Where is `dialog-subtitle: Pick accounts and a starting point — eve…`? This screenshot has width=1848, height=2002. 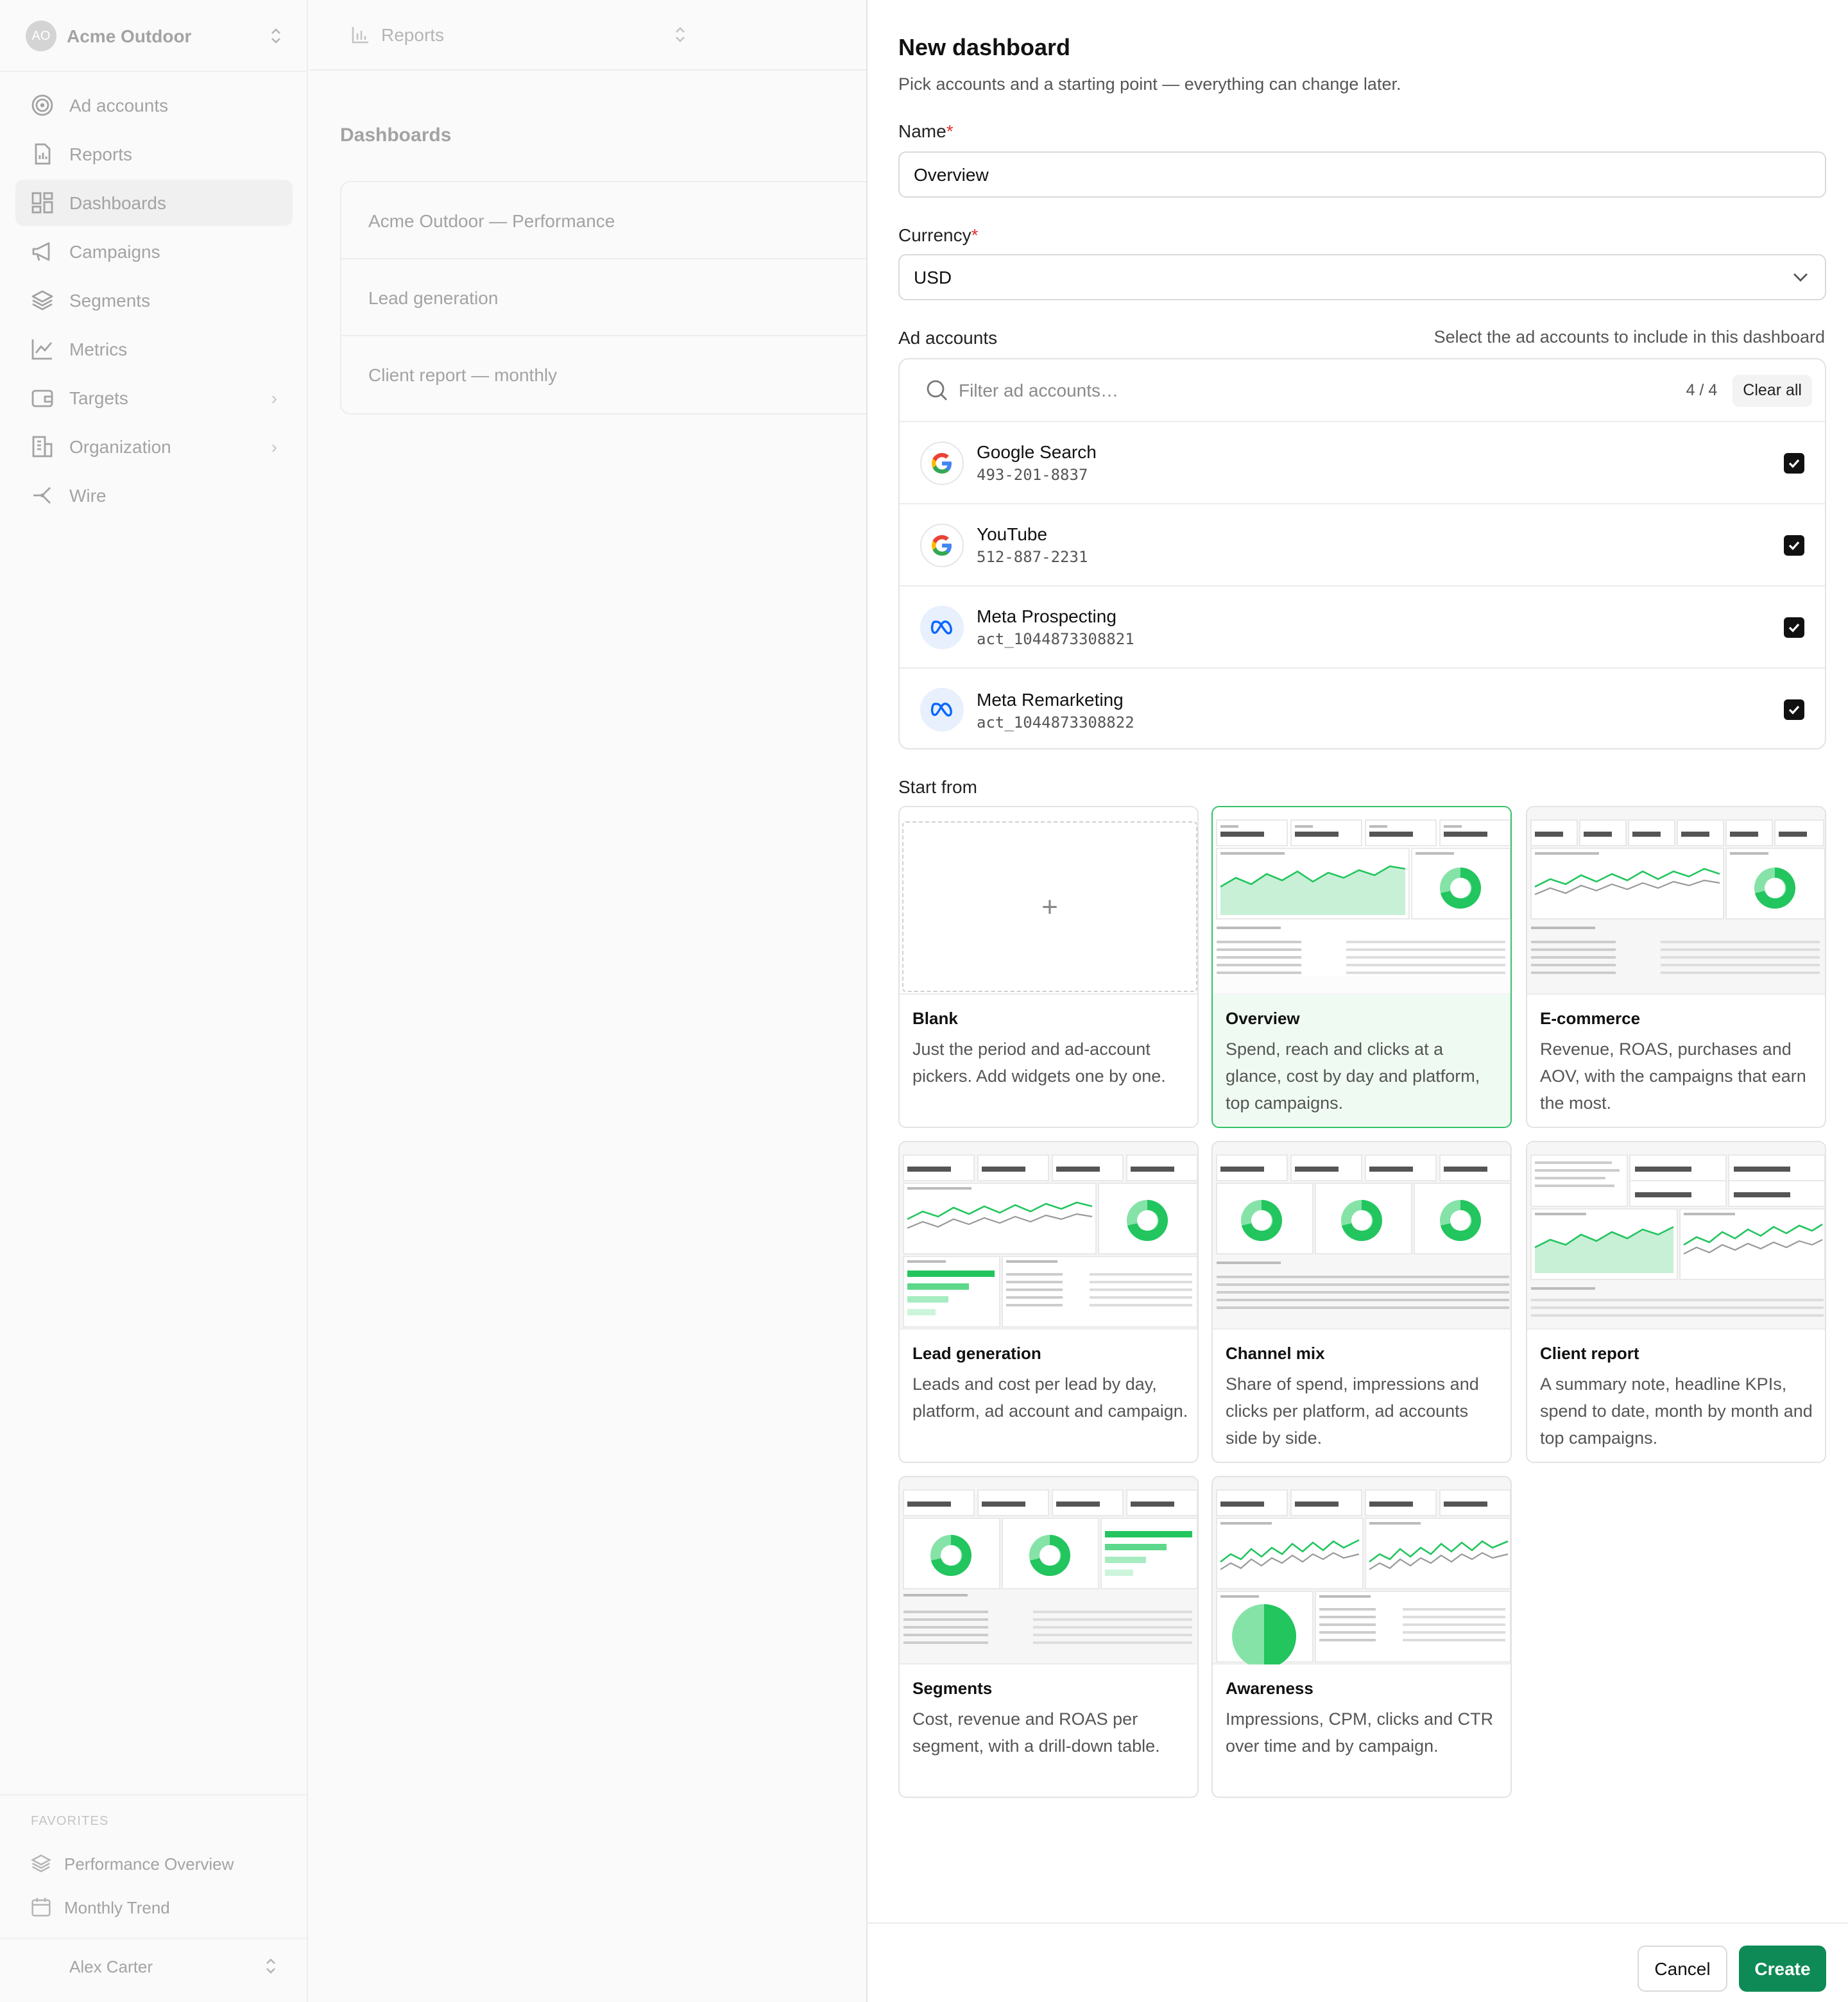 dialog-subtitle: Pick accounts and a starting point — eve… is located at coordinates (1150, 84).